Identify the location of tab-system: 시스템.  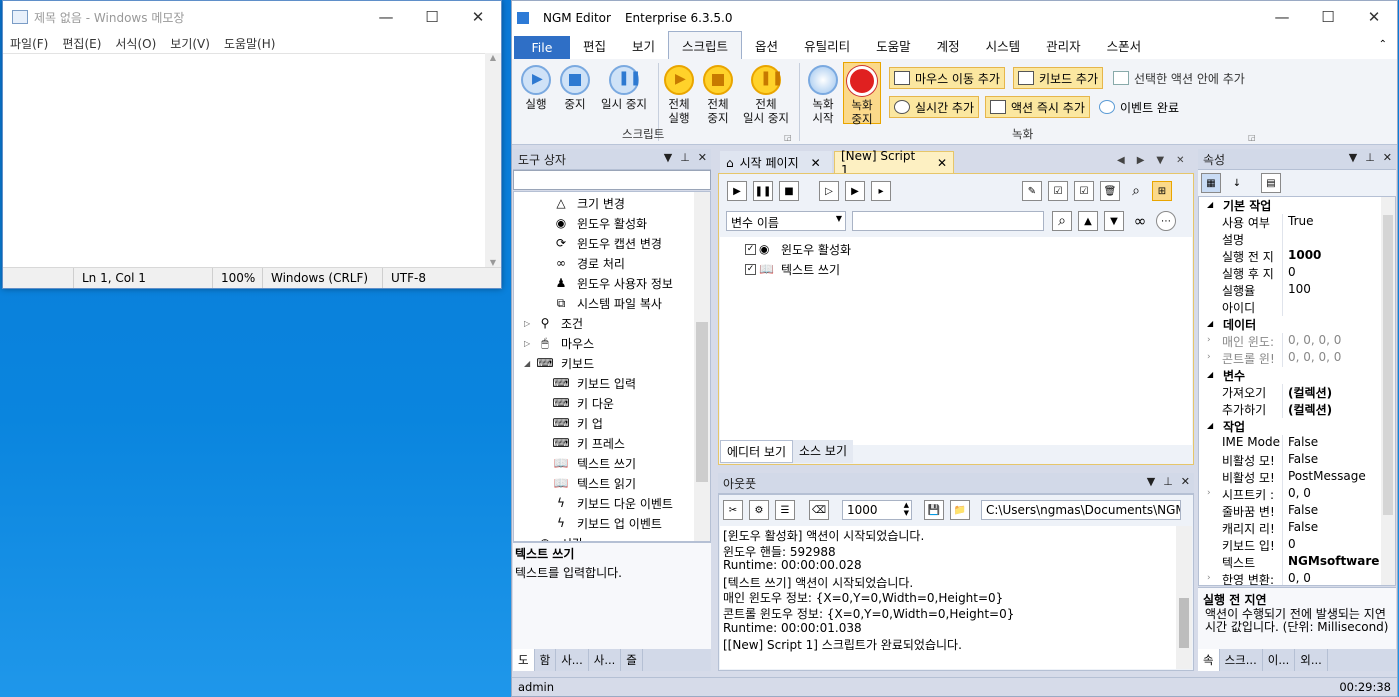
(1003, 45).